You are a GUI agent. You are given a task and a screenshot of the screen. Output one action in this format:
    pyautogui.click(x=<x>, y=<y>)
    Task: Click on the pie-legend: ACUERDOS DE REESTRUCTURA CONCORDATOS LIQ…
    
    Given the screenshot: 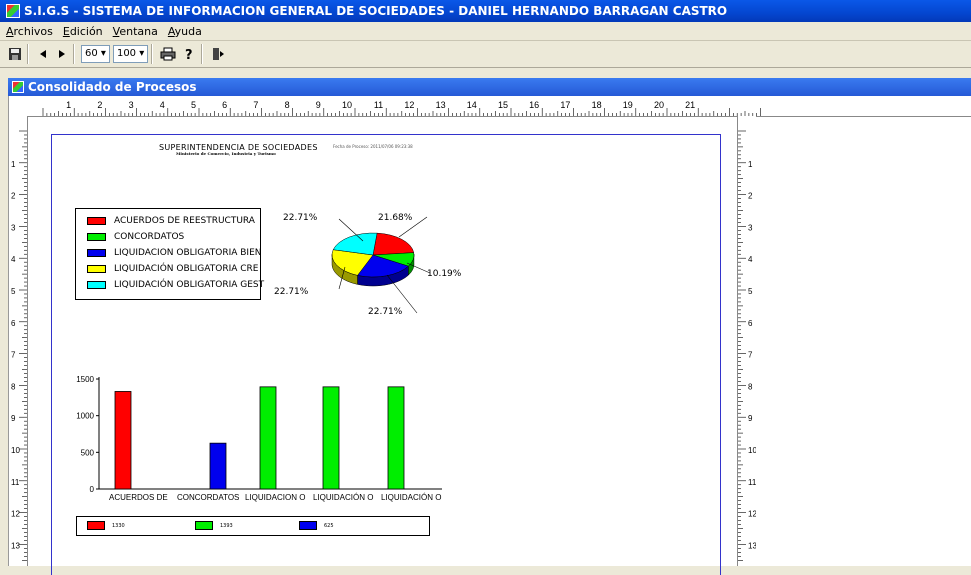 What is the action you would take?
    pyautogui.click(x=170, y=254)
    